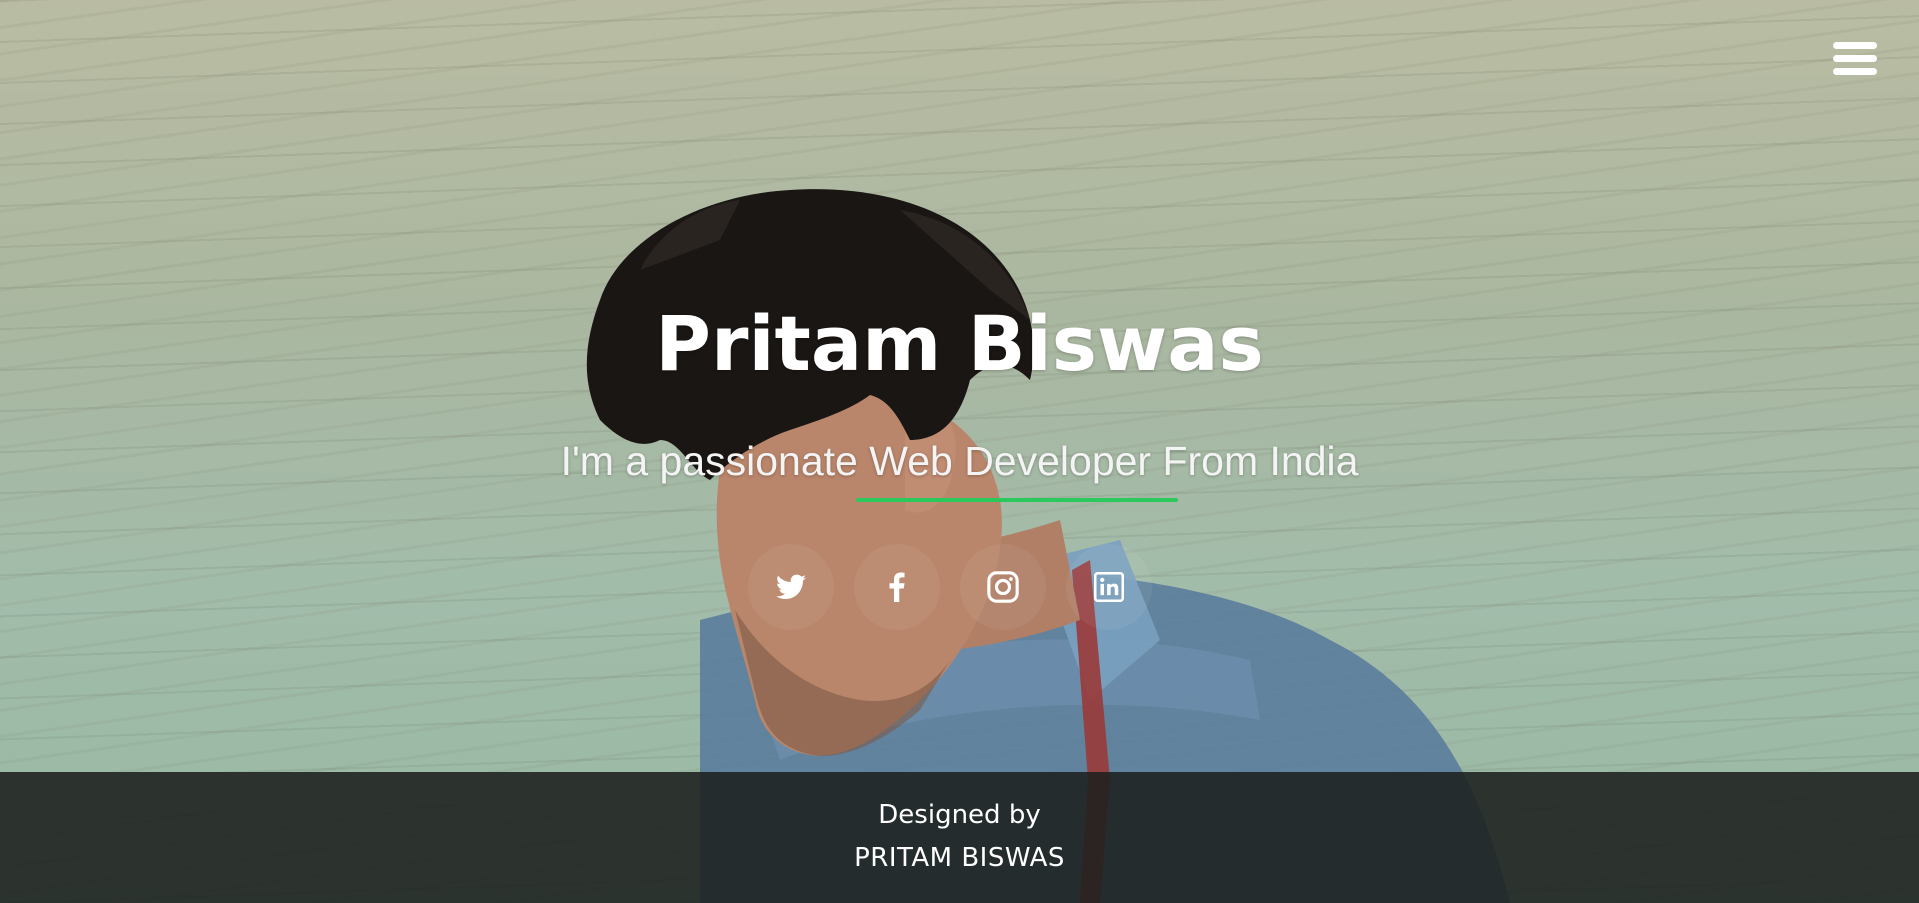 This screenshot has height=903, width=1919. I want to click on instagram-icon, so click(1003, 587).